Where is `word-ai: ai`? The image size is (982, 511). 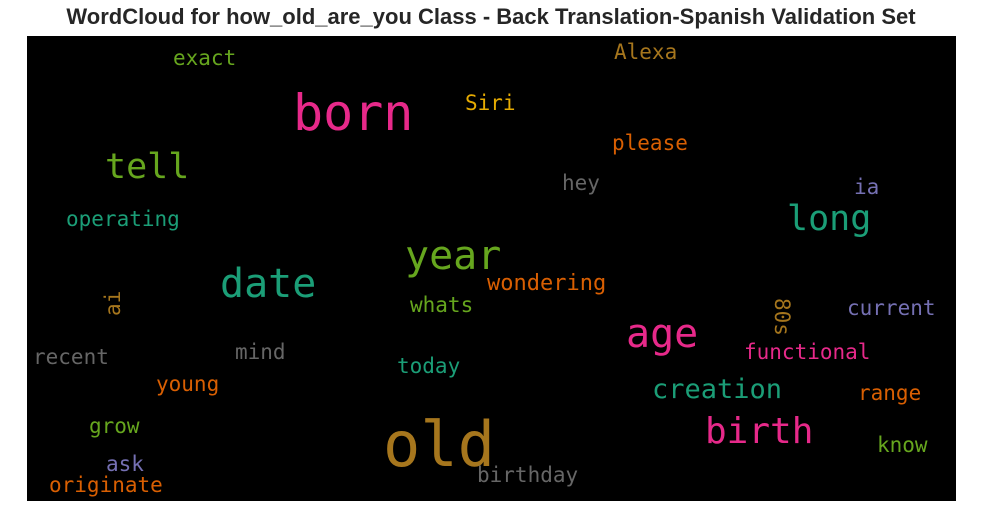 word-ai: ai is located at coordinates (113, 303).